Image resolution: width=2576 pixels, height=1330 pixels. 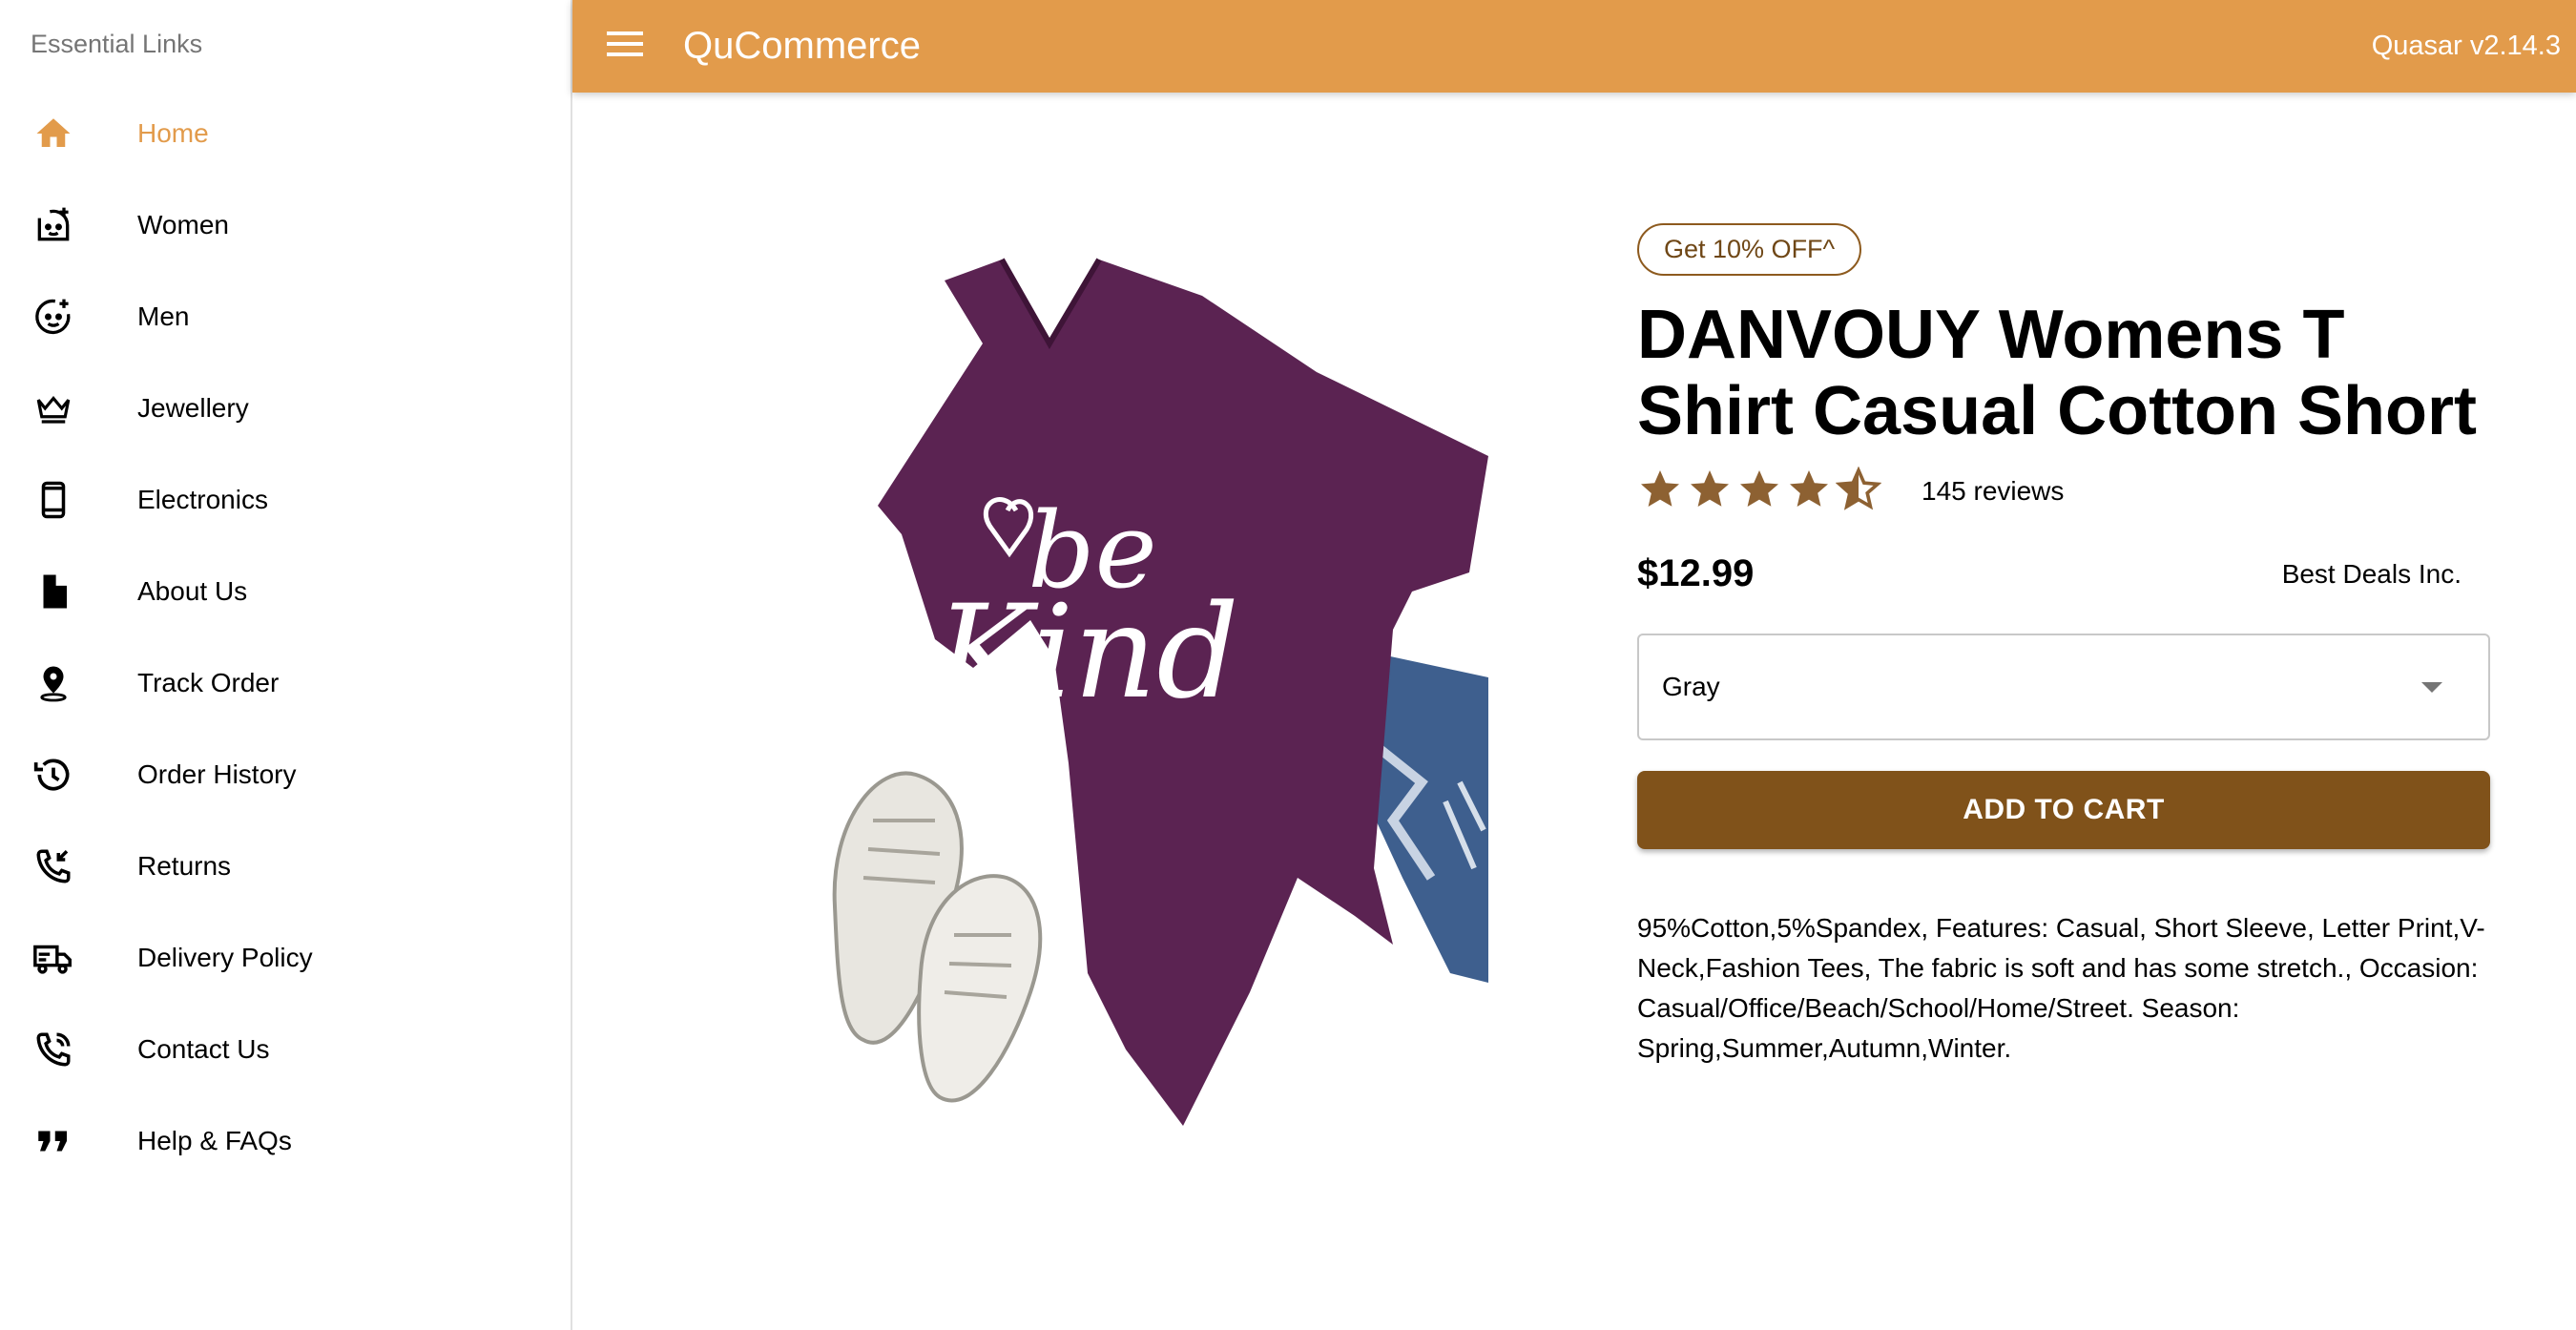 I want to click on sidebar-item-label: Women, so click(x=183, y=225).